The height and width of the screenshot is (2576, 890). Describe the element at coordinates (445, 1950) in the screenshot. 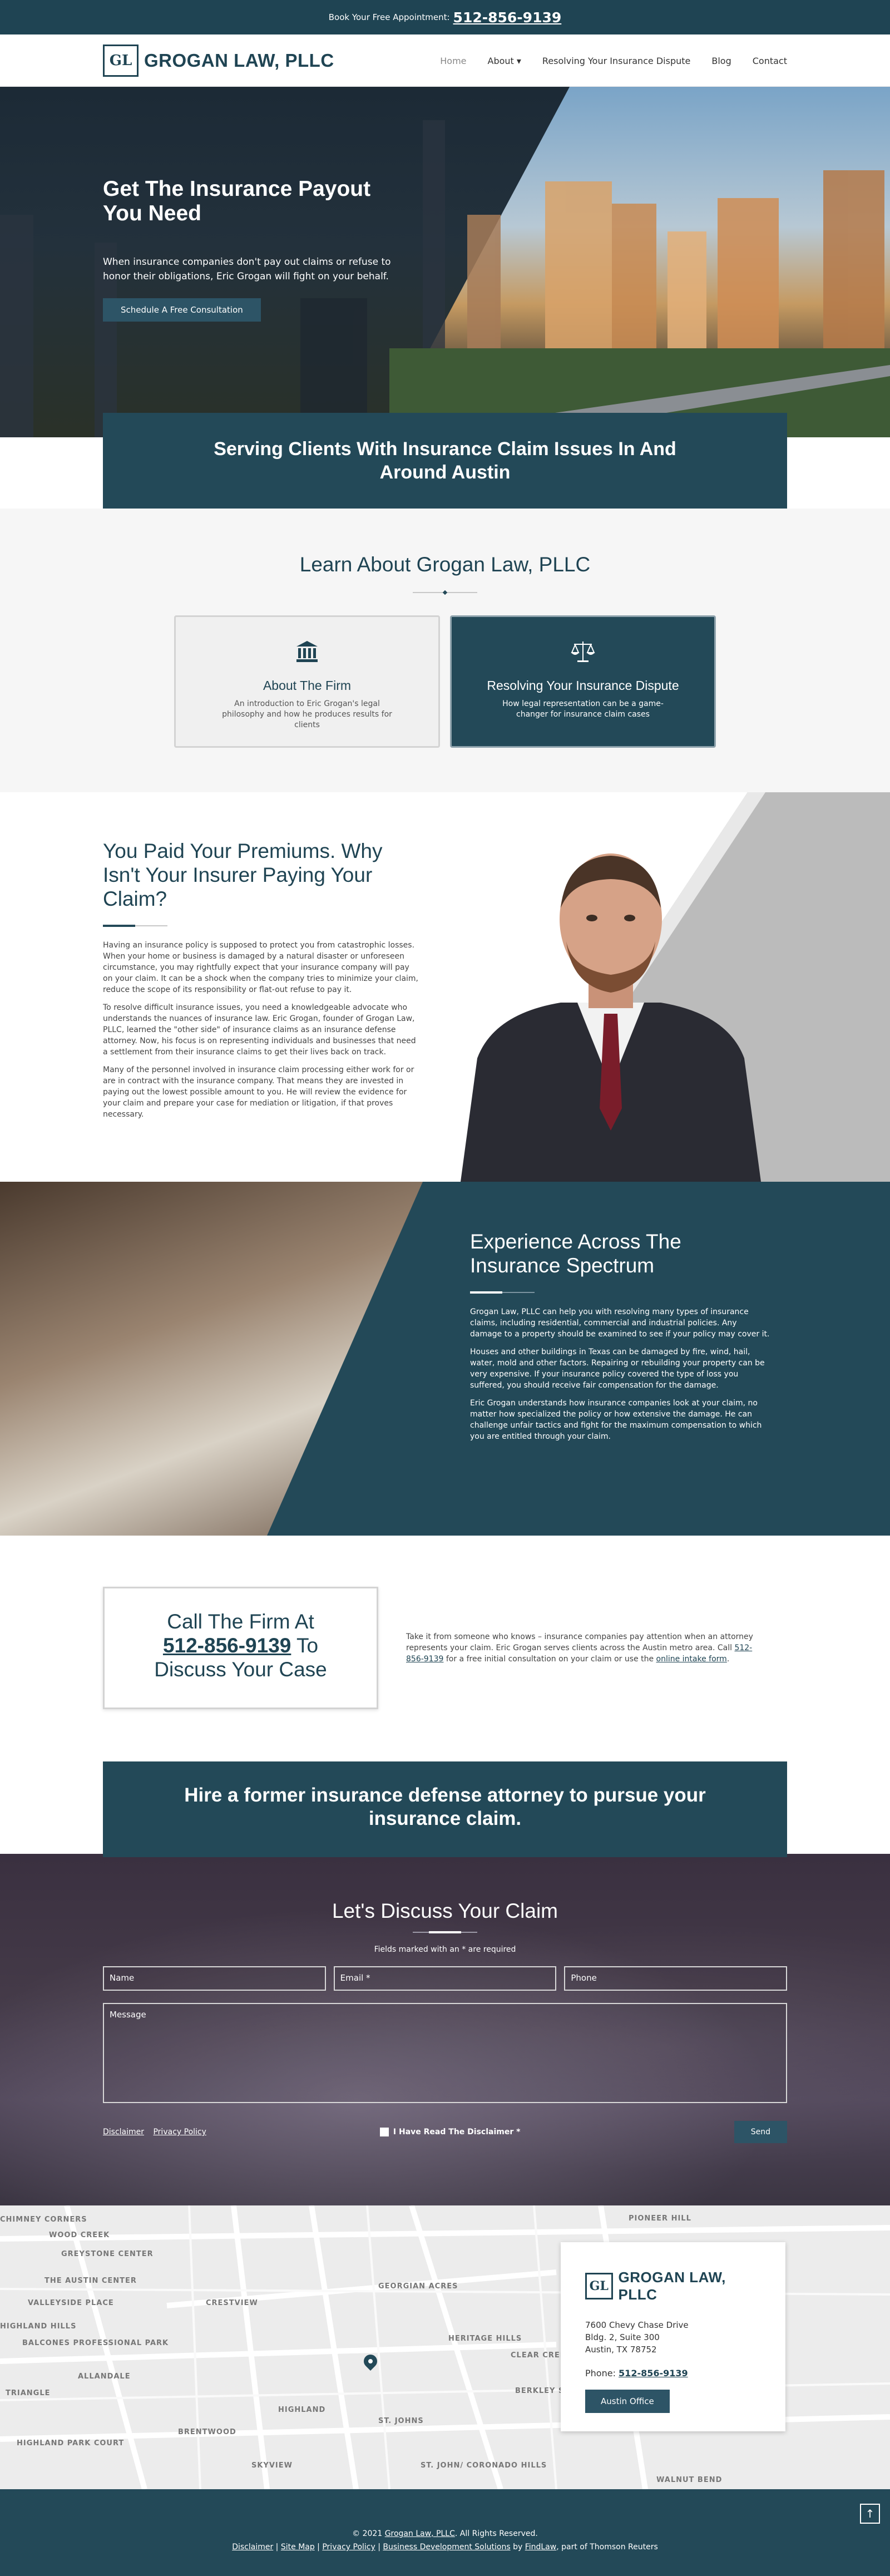

I see `required-note: Fields marked with an * are required` at that location.